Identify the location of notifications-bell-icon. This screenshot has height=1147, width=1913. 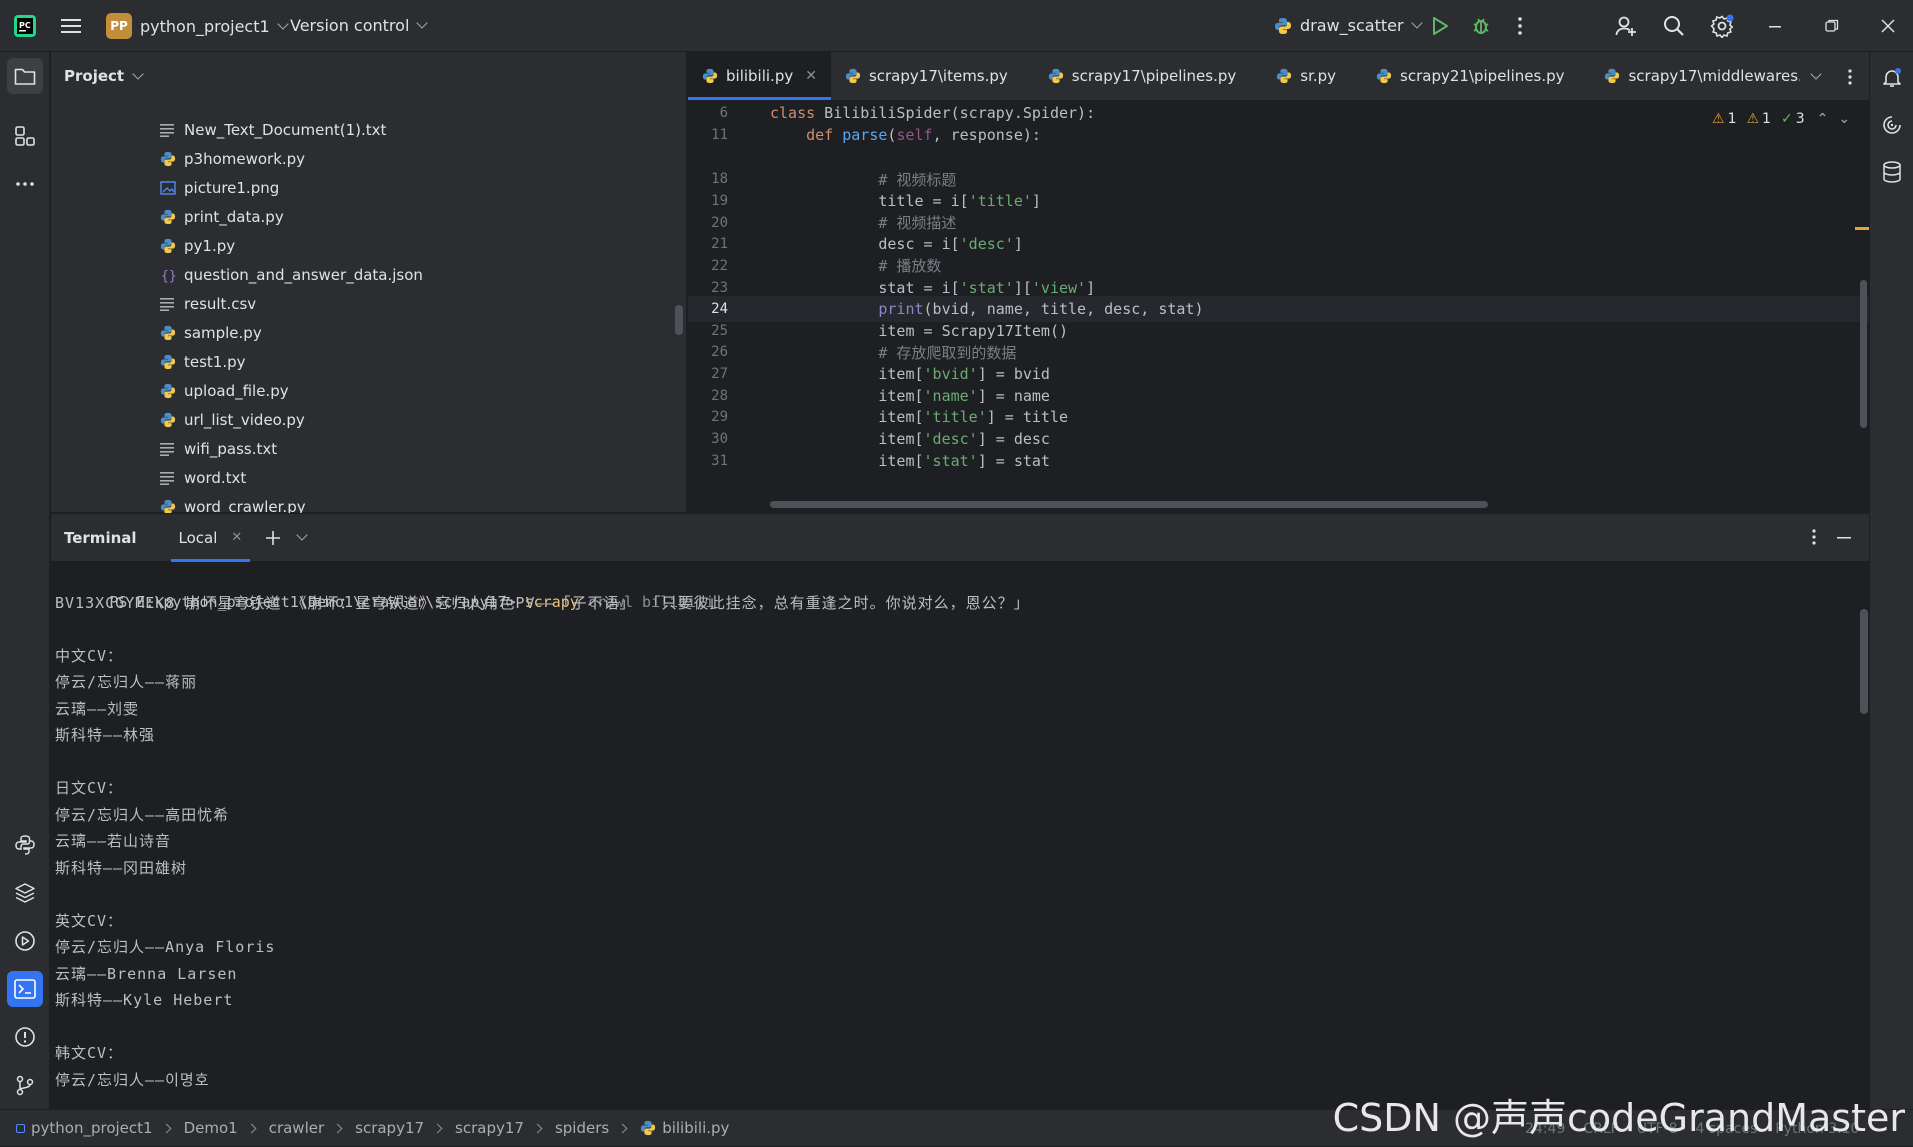
(1892, 78).